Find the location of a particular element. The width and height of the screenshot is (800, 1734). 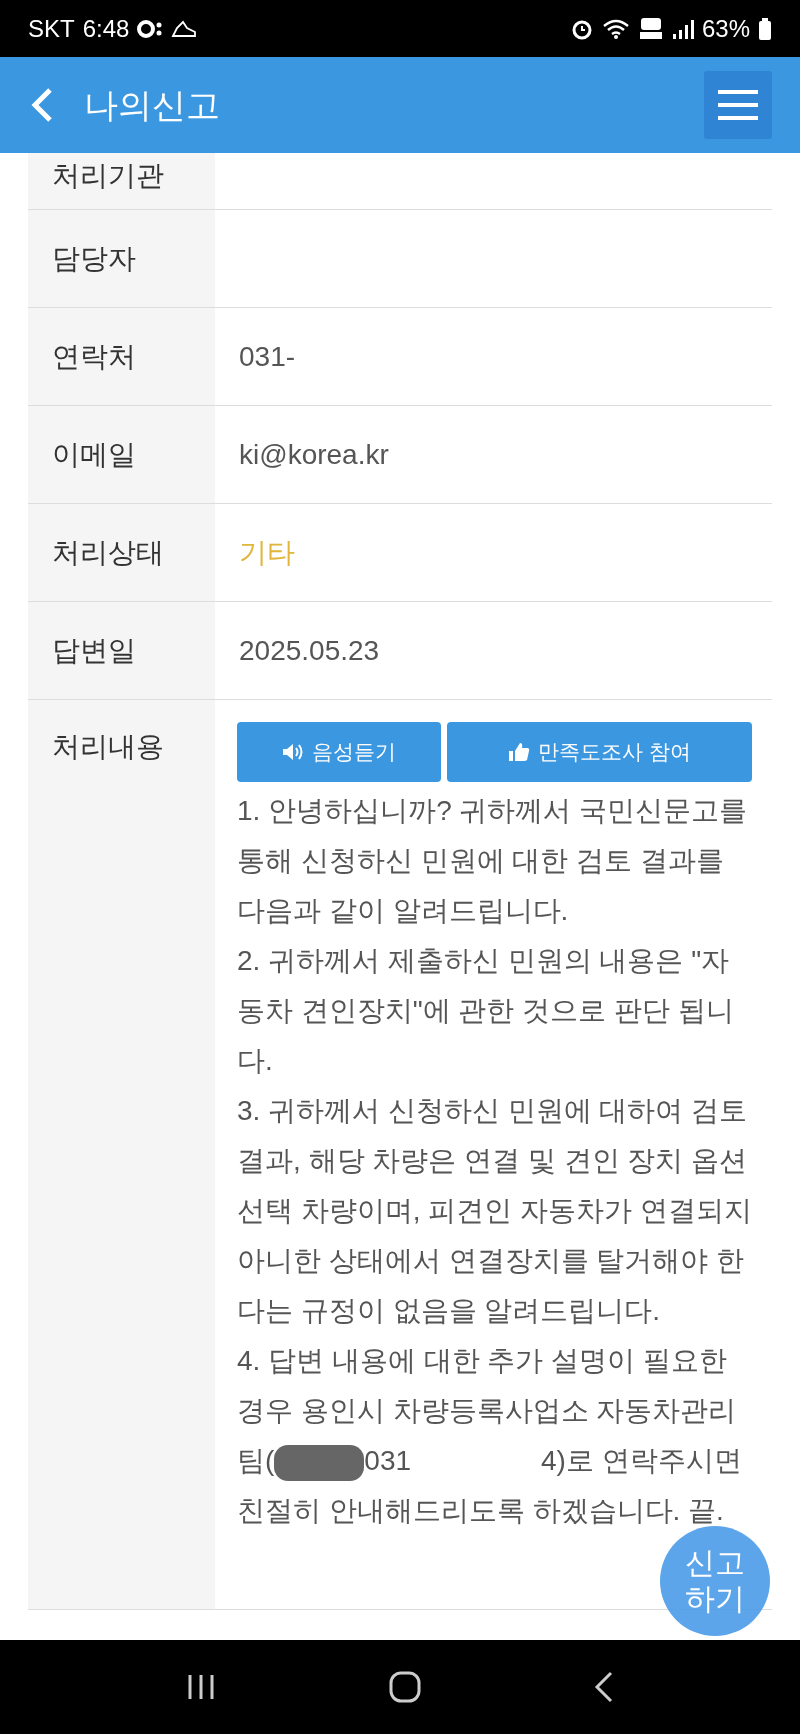

back-nav-icon is located at coordinates (603, 1687).